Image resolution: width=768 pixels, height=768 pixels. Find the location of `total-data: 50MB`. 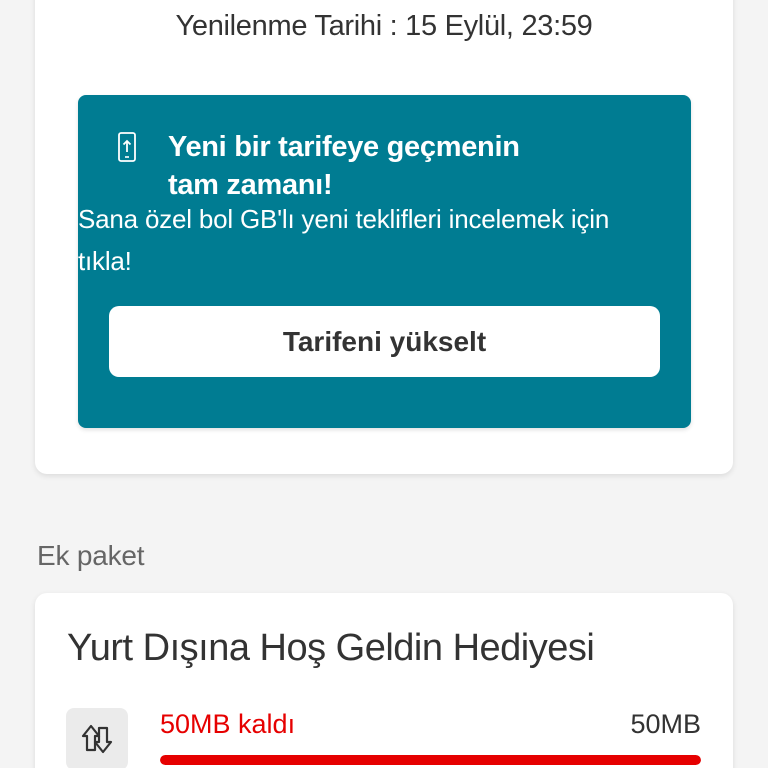

total-data: 50MB is located at coordinates (665, 724).